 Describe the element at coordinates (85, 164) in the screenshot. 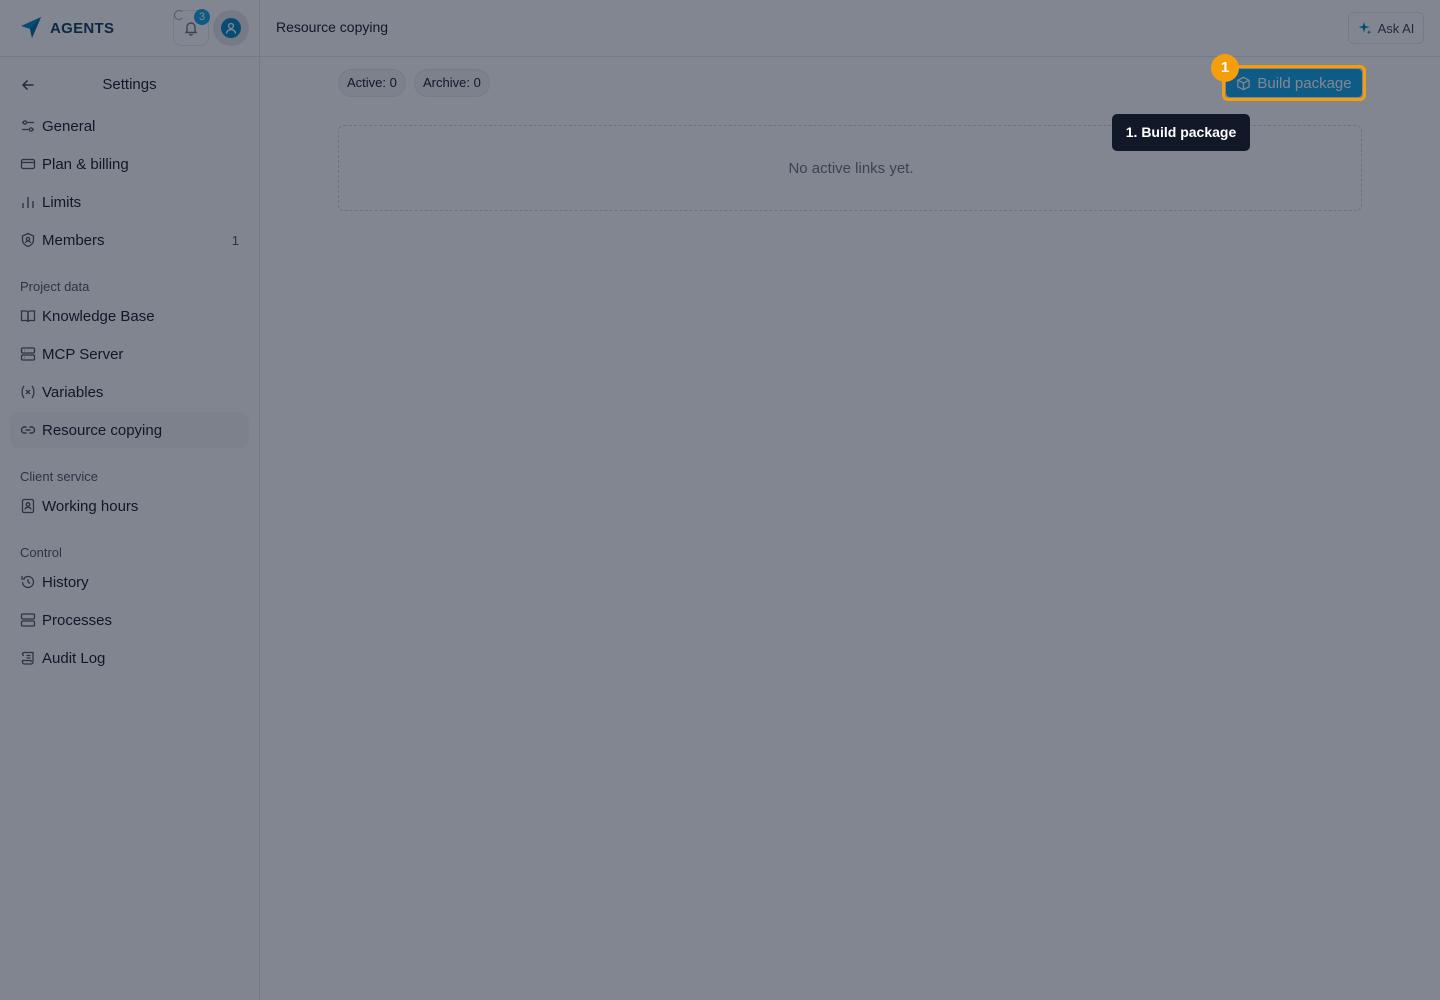

I see `sidebar-item-label: Plan & billing` at that location.